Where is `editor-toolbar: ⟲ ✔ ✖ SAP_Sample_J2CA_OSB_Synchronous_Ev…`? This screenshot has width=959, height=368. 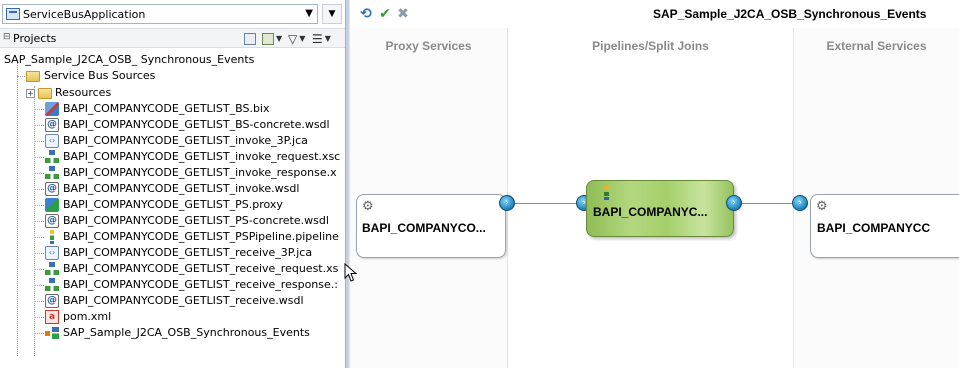
editor-toolbar: ⟲ ✔ ✖ SAP_Sample_J2CA_OSB_Synchronous_Ev… is located at coordinates (654, 14).